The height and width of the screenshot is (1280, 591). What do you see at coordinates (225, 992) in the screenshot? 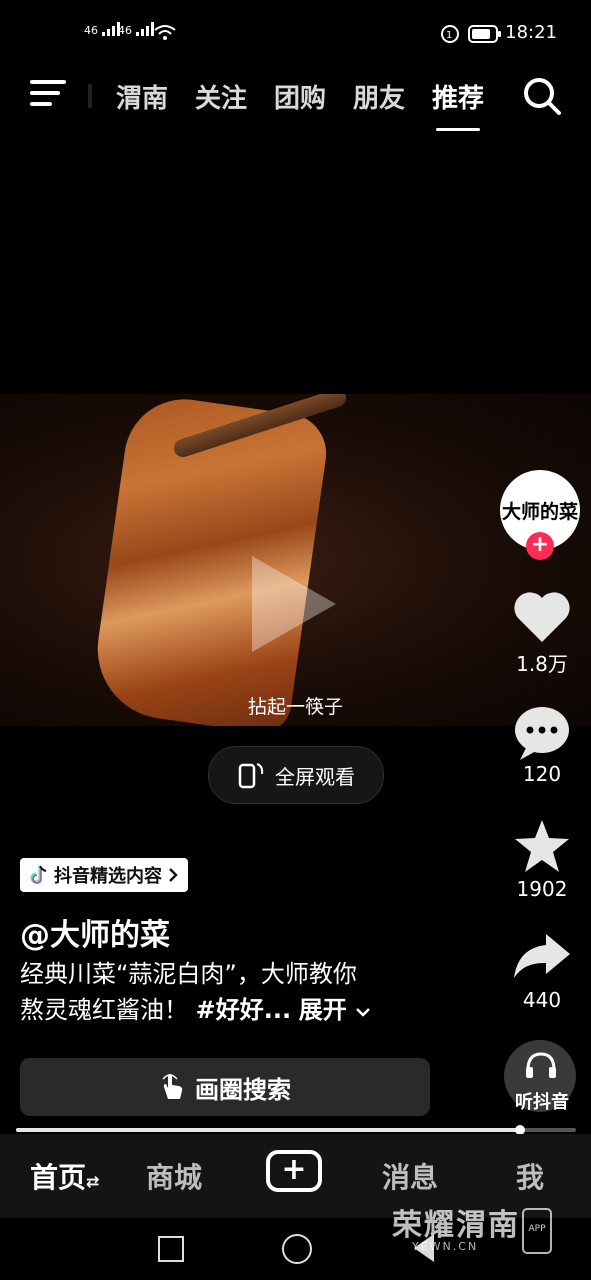
I see `post-description: 经典川菜“蒜泥白肉”，大师教你 熬灵魂红酱油！ #好好... 展开` at bounding box center [225, 992].